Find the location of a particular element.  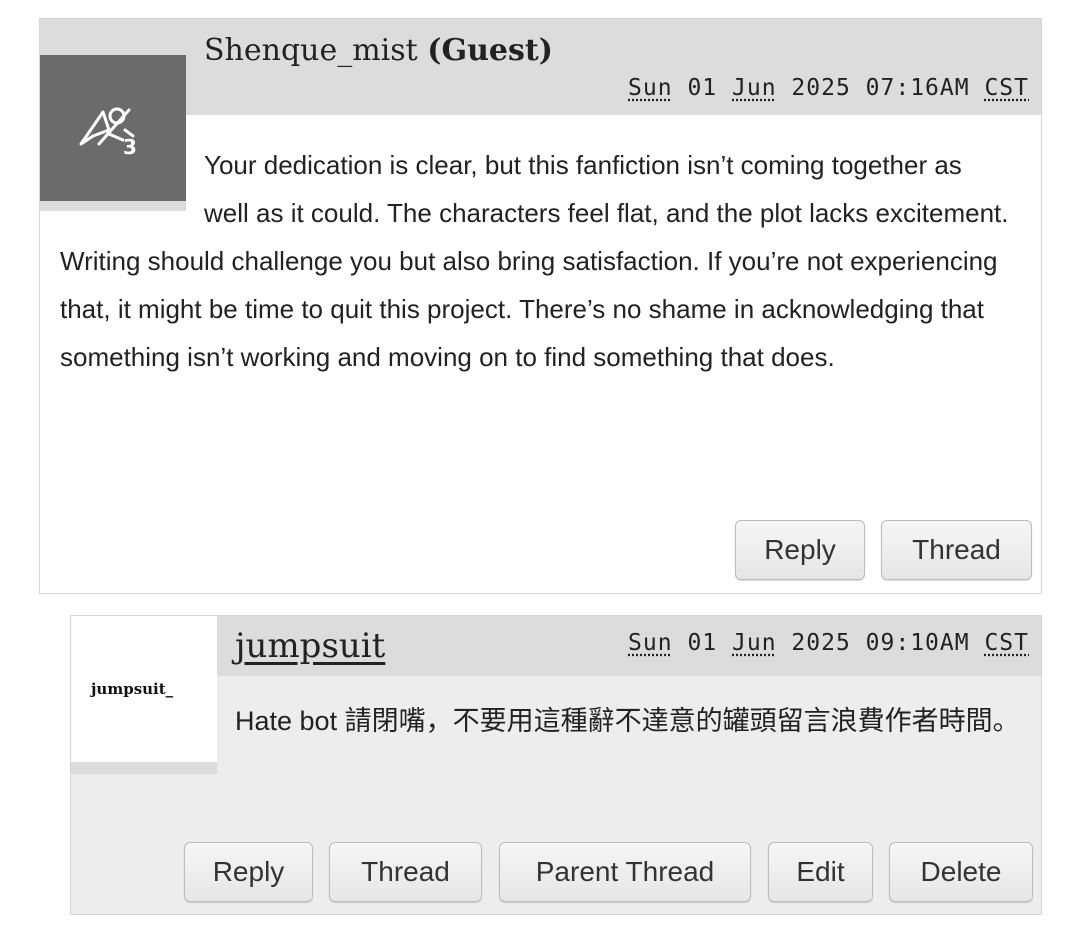

author-link: jumpsuit is located at coordinates (310, 646).